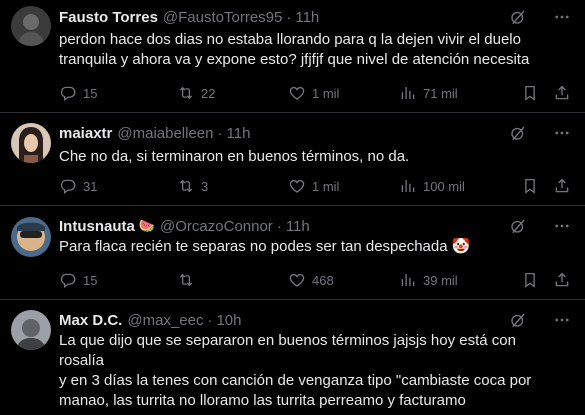  I want to click on views-button: 39 mil, so click(428, 280).